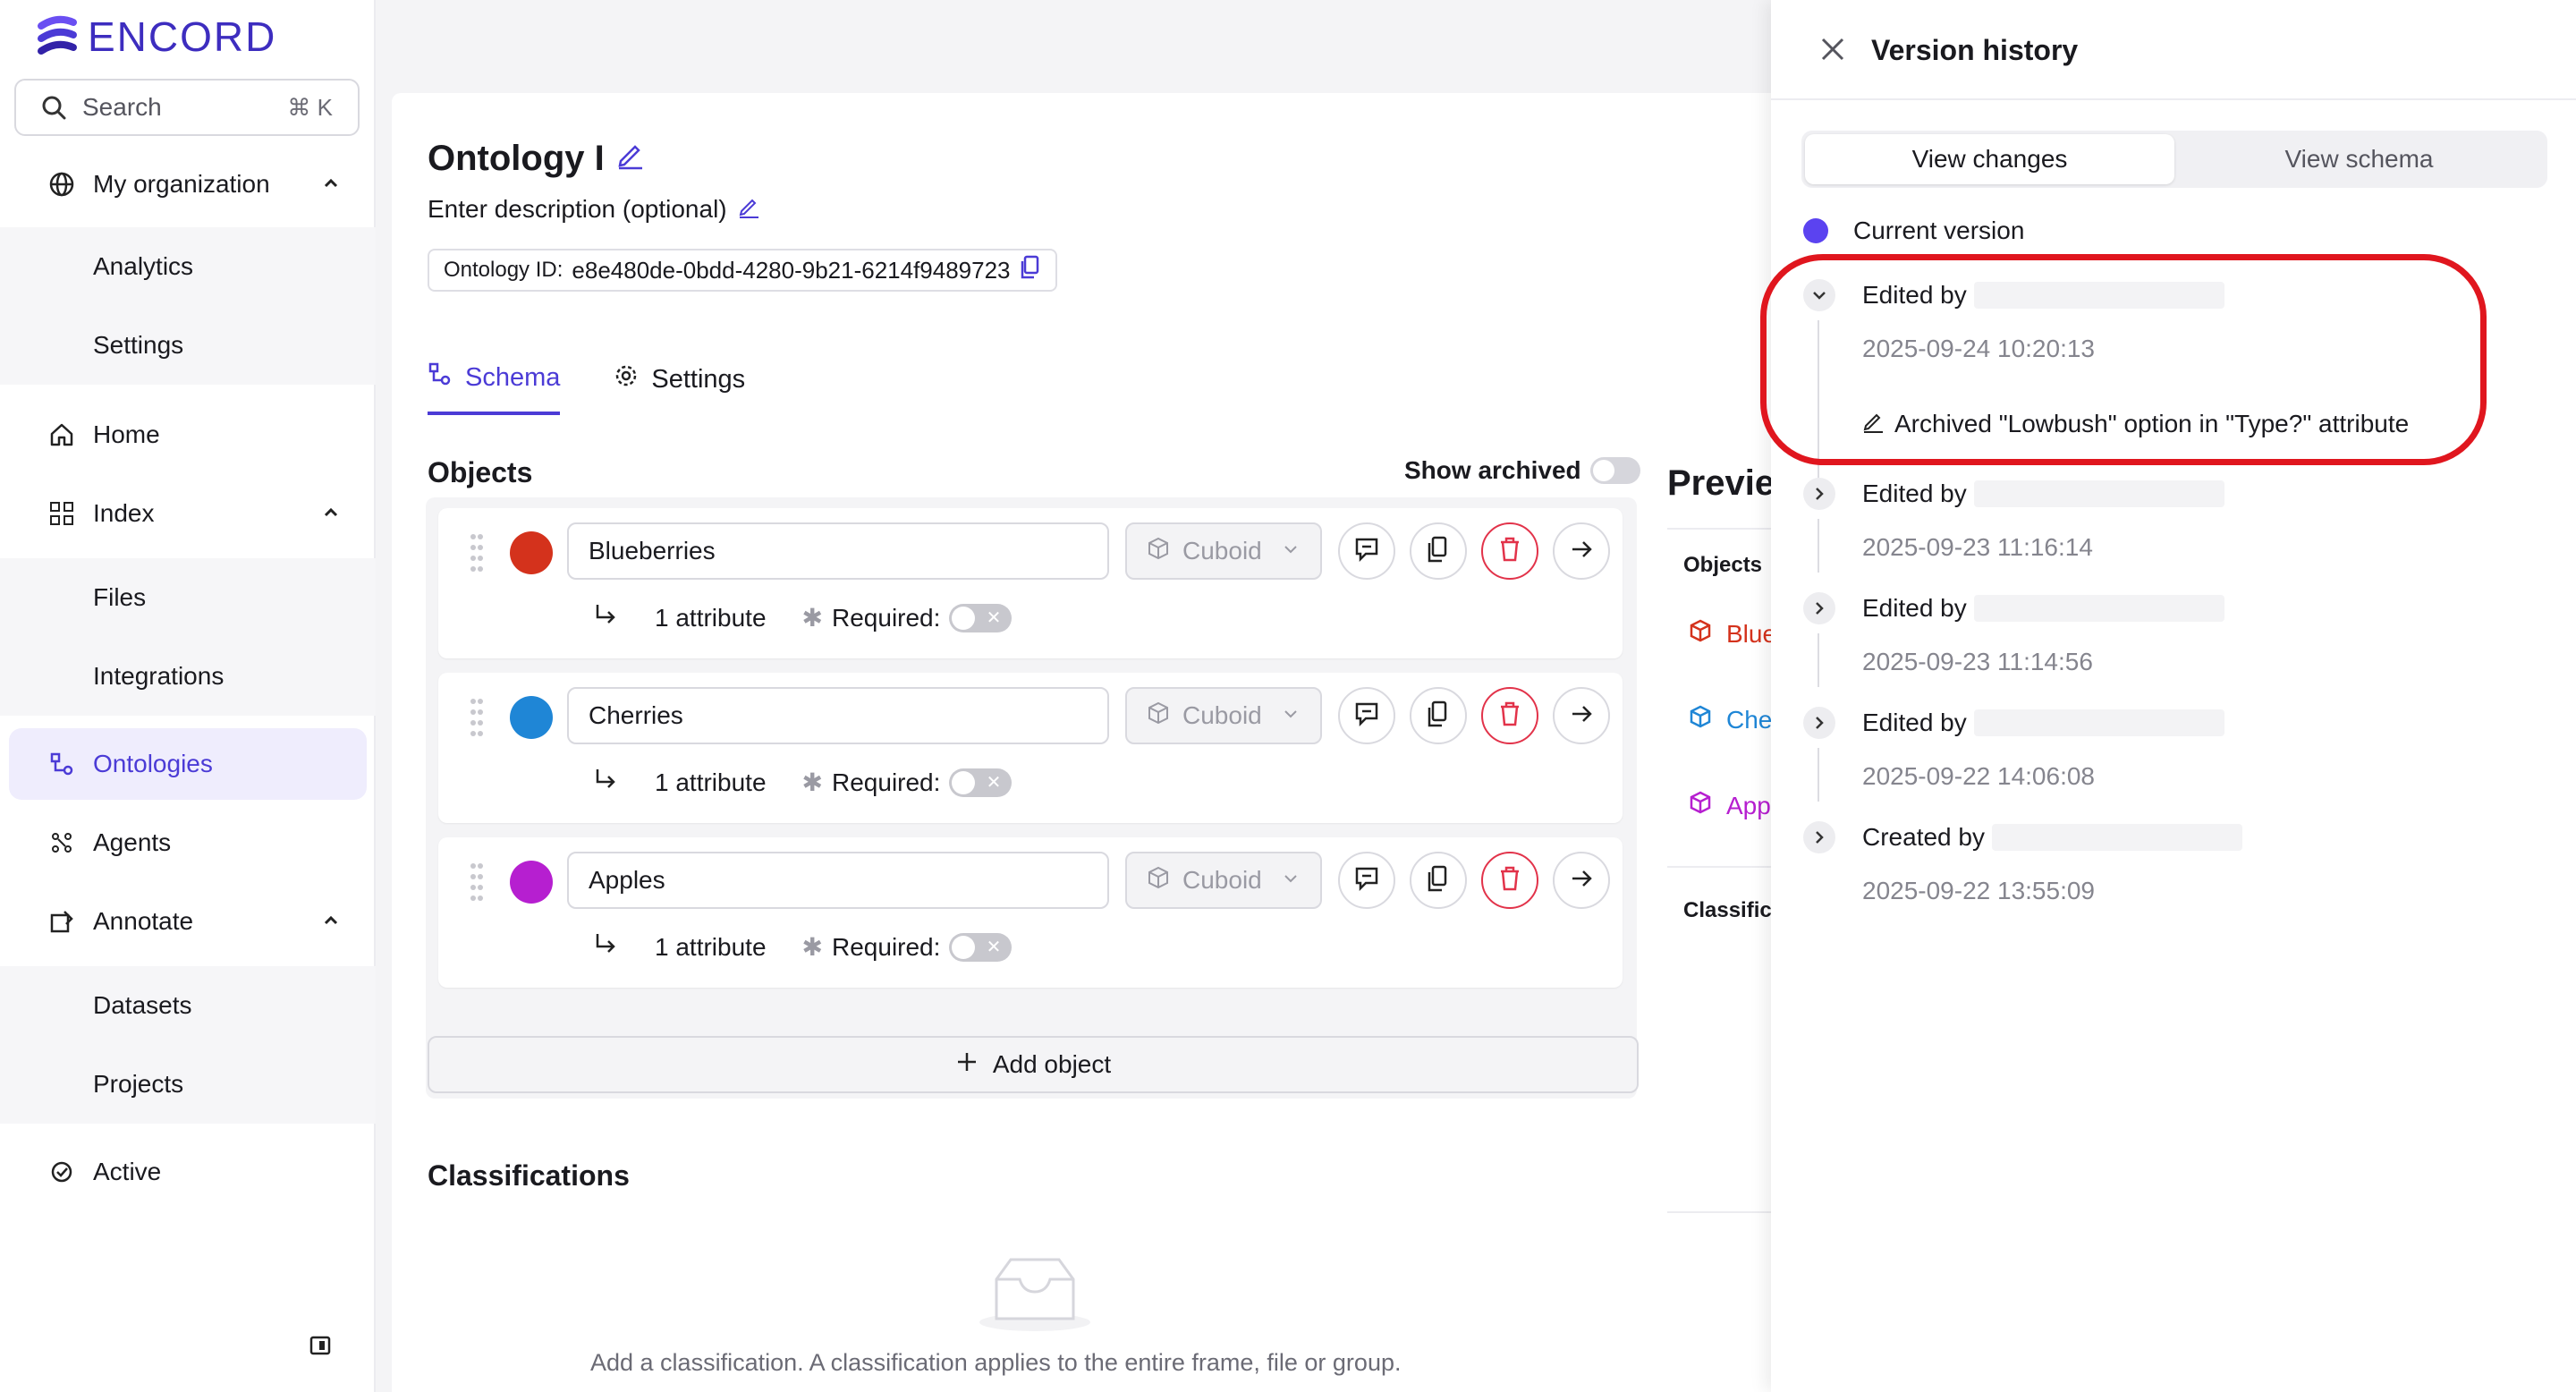  Describe the element at coordinates (188, 597) in the screenshot. I see `sidebar-item-files: Files` at that location.